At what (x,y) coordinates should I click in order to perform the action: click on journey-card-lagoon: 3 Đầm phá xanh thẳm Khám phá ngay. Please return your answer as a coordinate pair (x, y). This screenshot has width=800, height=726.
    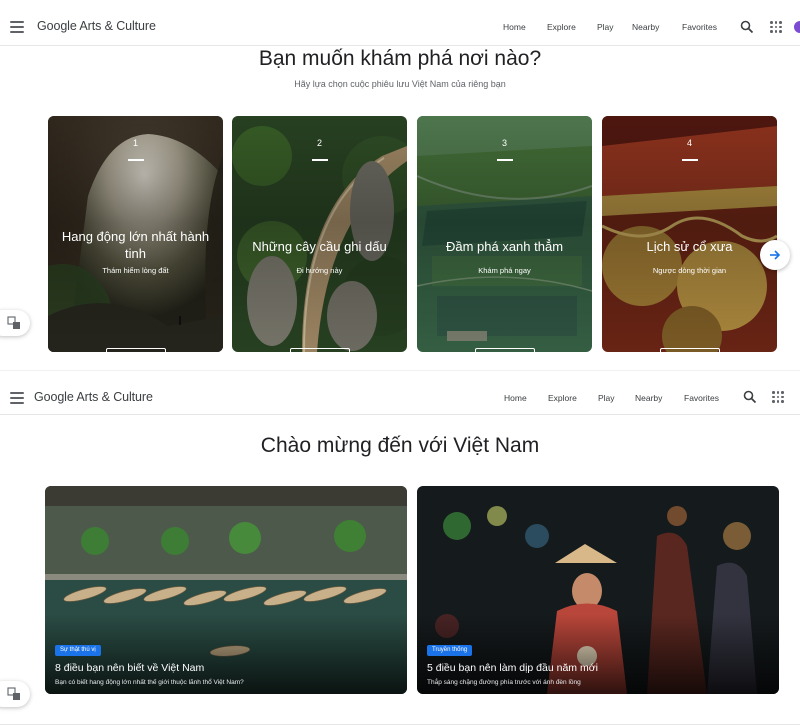
    Looking at the image, I should click on (504, 234).